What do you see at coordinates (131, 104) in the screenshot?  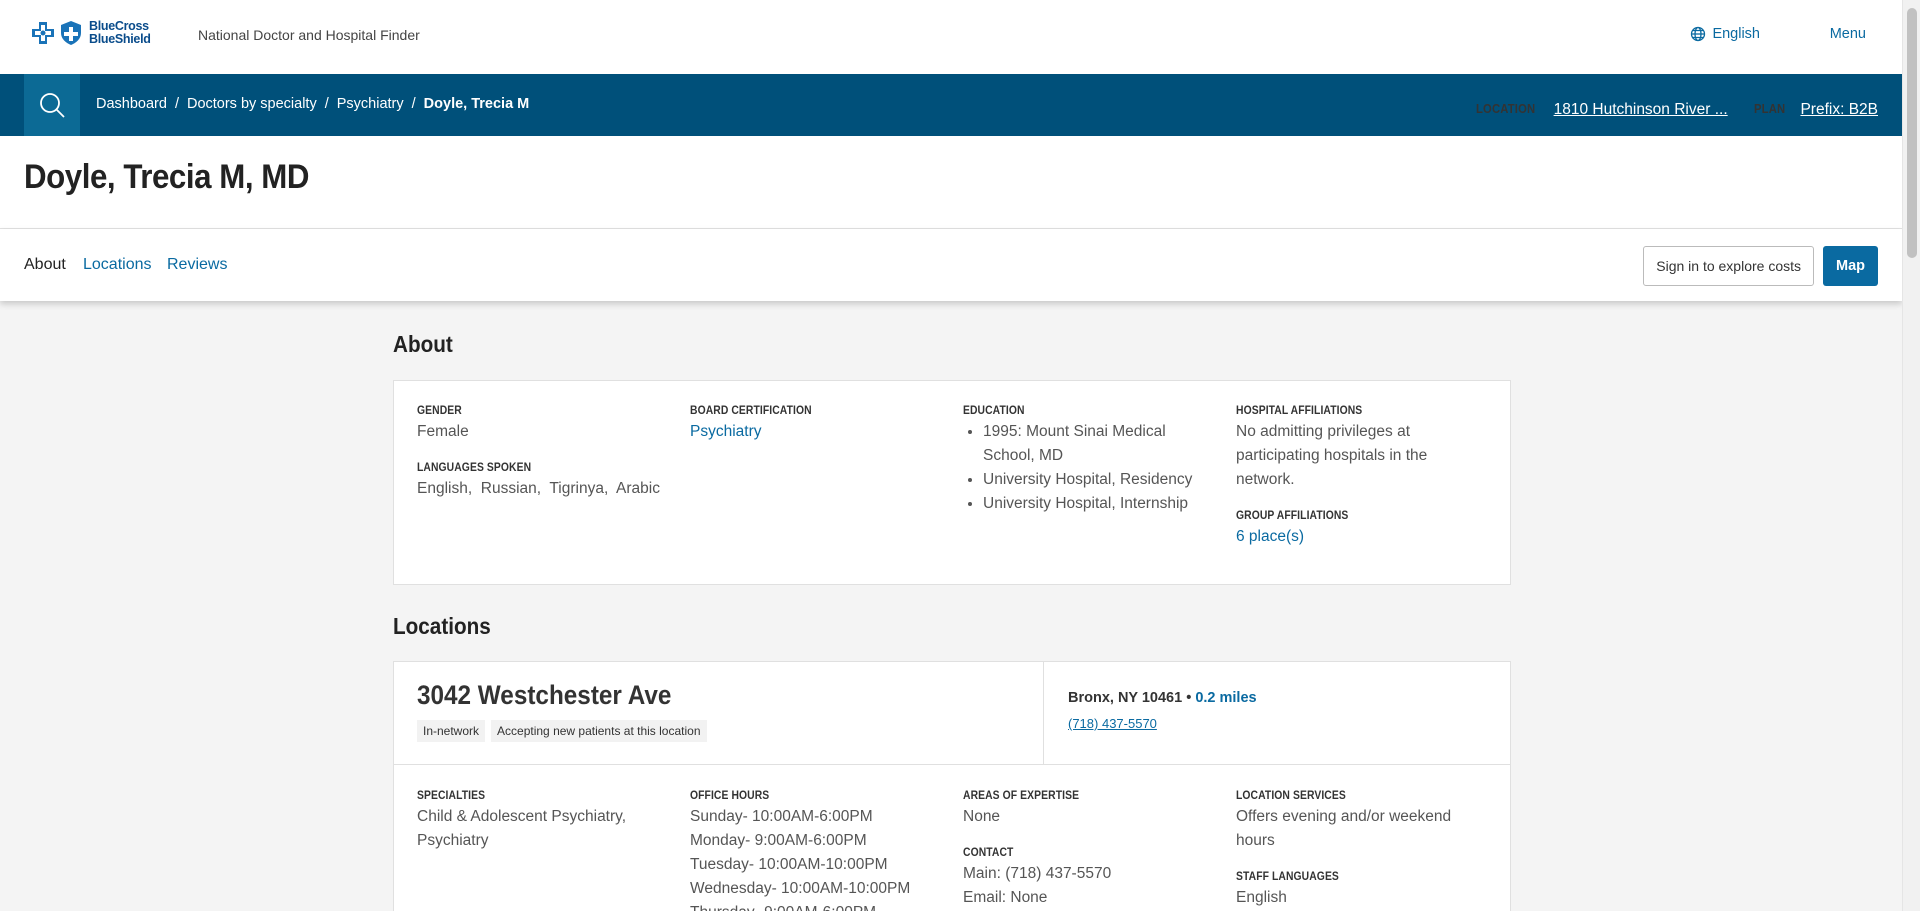 I see `breadcrumb-dashboard: Dashboard` at bounding box center [131, 104].